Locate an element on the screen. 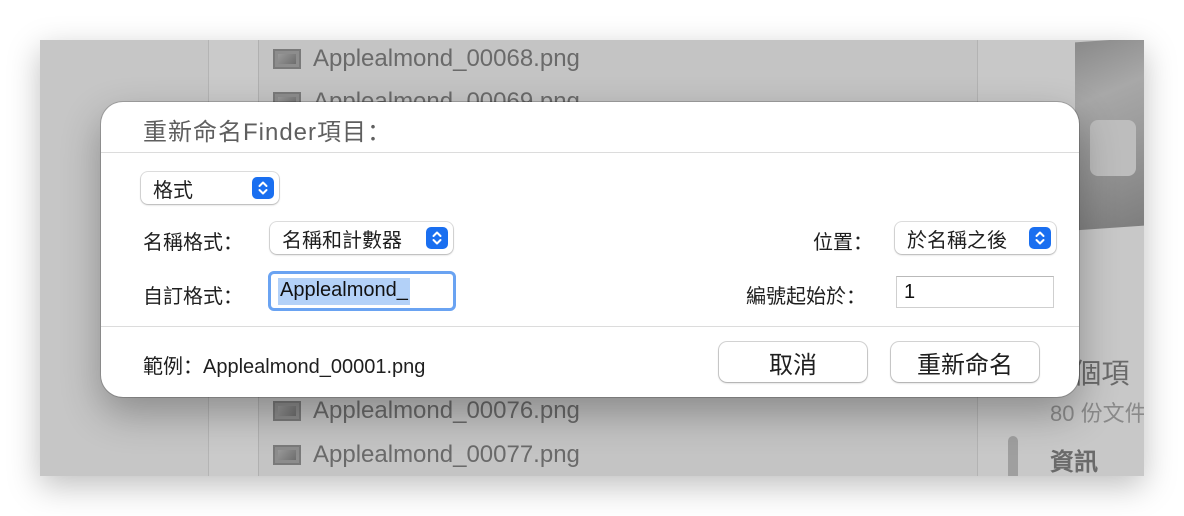  position-popup: 於名稱之後 is located at coordinates (975, 238).